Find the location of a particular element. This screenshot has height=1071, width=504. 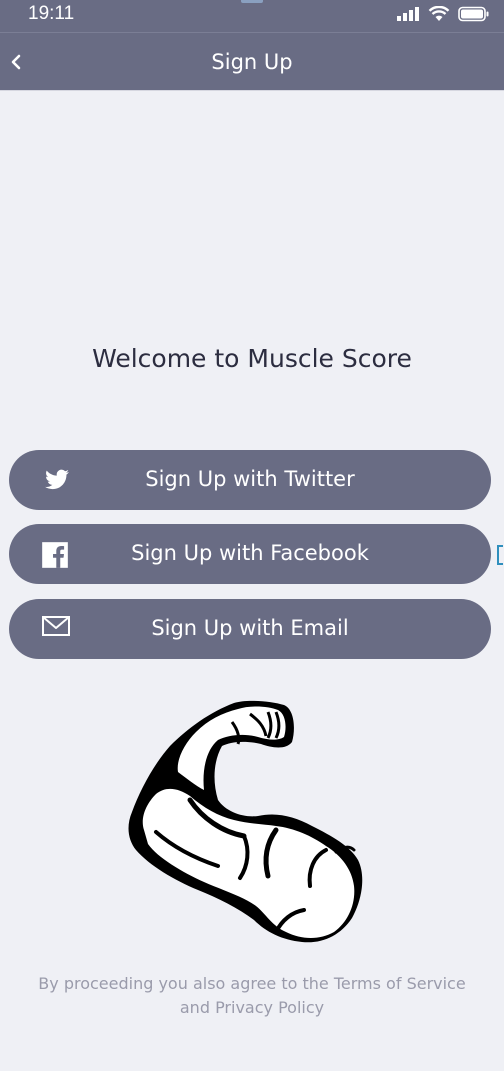

sign-up-twitter-label: Sign Up with Twitter is located at coordinates (250, 479).